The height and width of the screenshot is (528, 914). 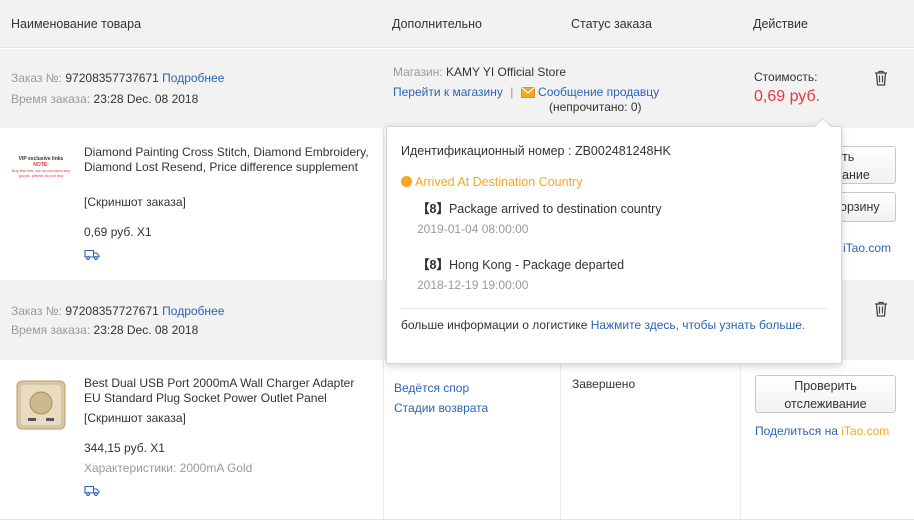 What do you see at coordinates (611, 24) in the screenshot?
I see `col-status: Статус заказа` at bounding box center [611, 24].